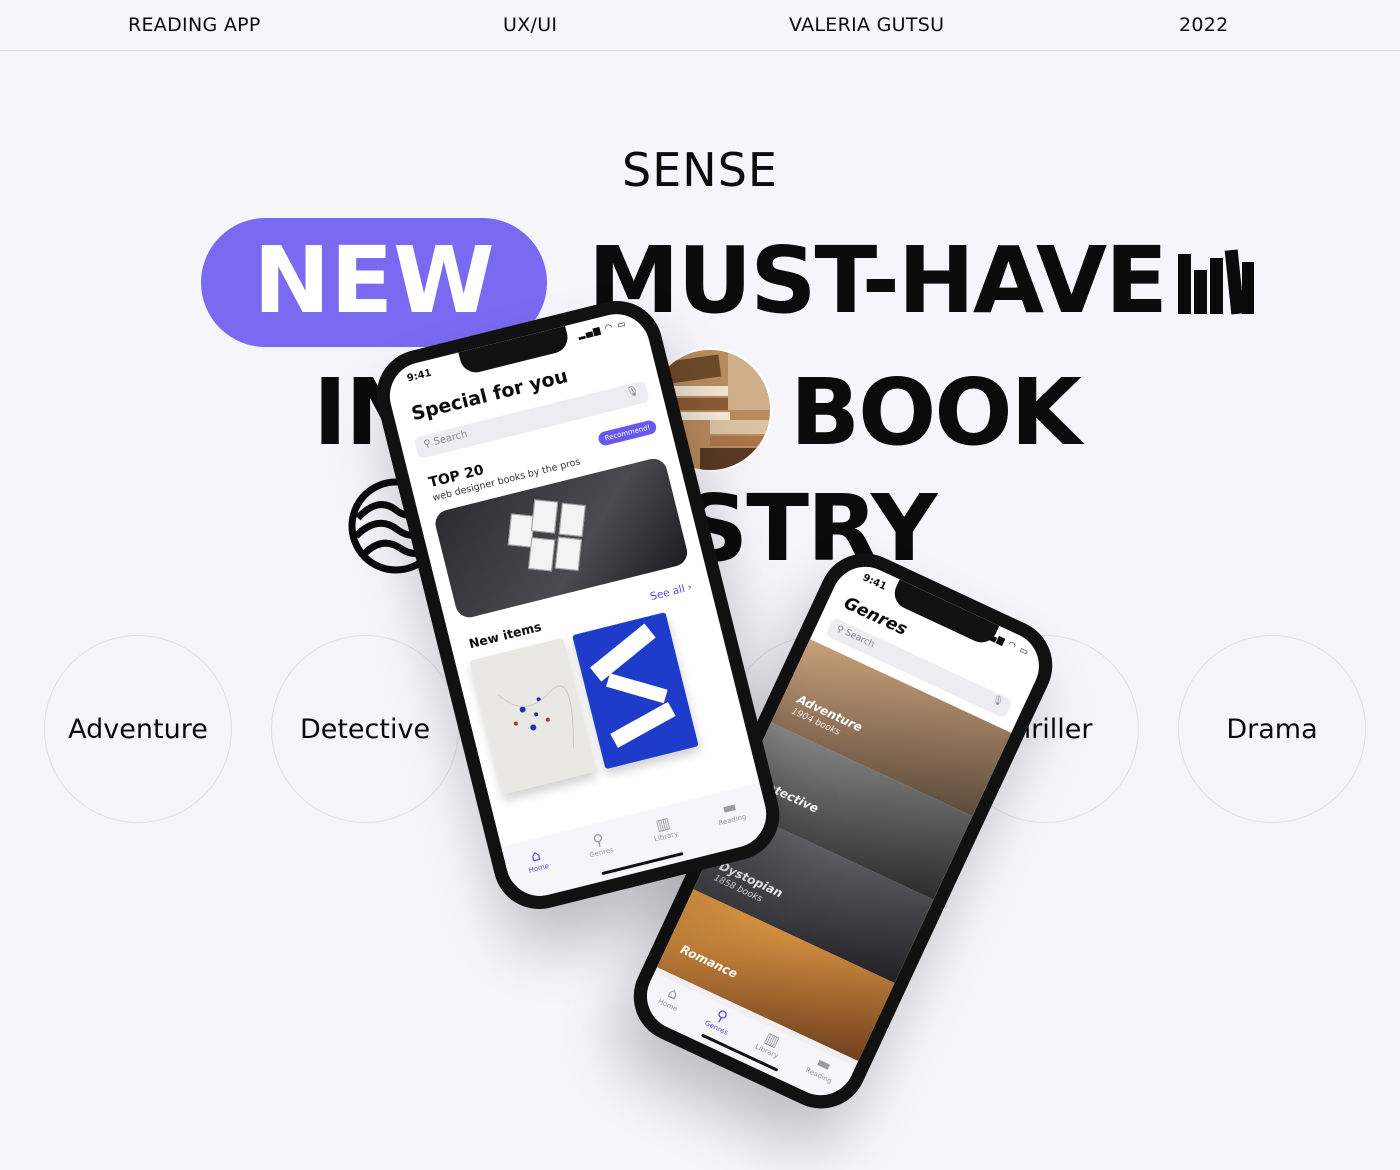 This screenshot has width=1400, height=1170. What do you see at coordinates (700, 25) in the screenshot?
I see `top-bar: READING APP UX/UI VALERIA GUTSU 2022` at bounding box center [700, 25].